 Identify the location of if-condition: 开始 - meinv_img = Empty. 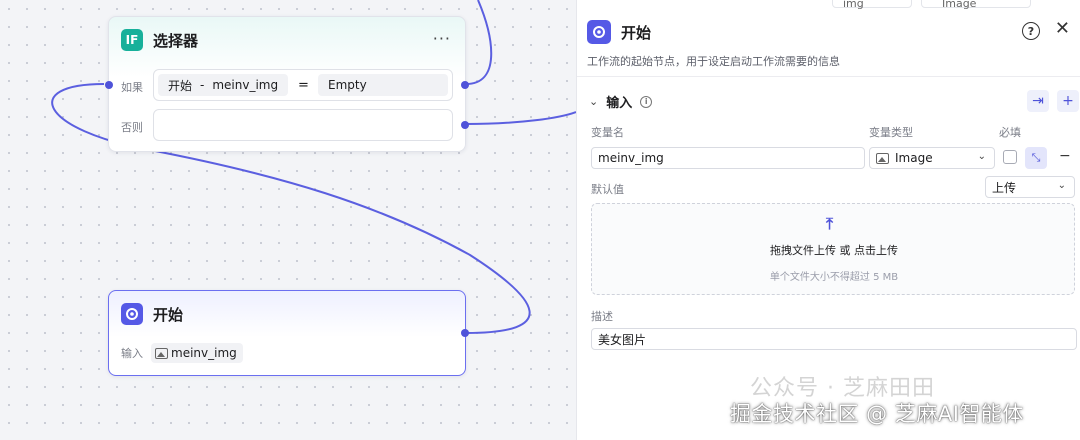
(303, 85).